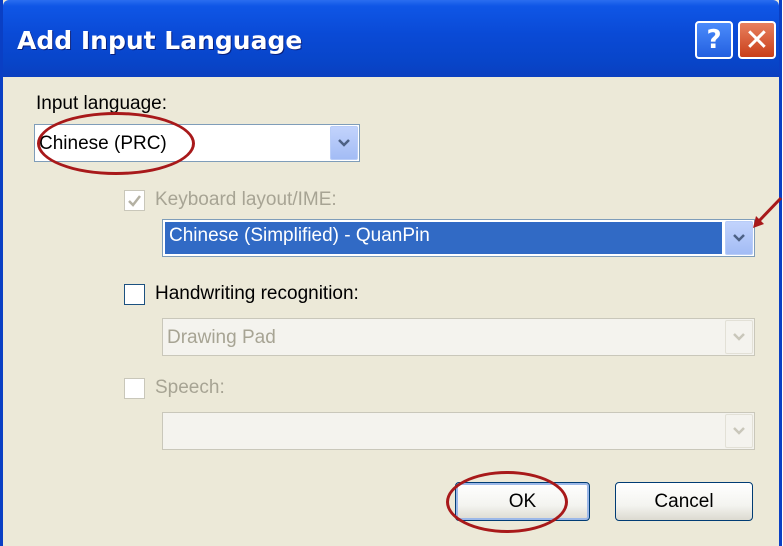 This screenshot has width=783, height=546. I want to click on checkmark-icon, so click(134, 201).